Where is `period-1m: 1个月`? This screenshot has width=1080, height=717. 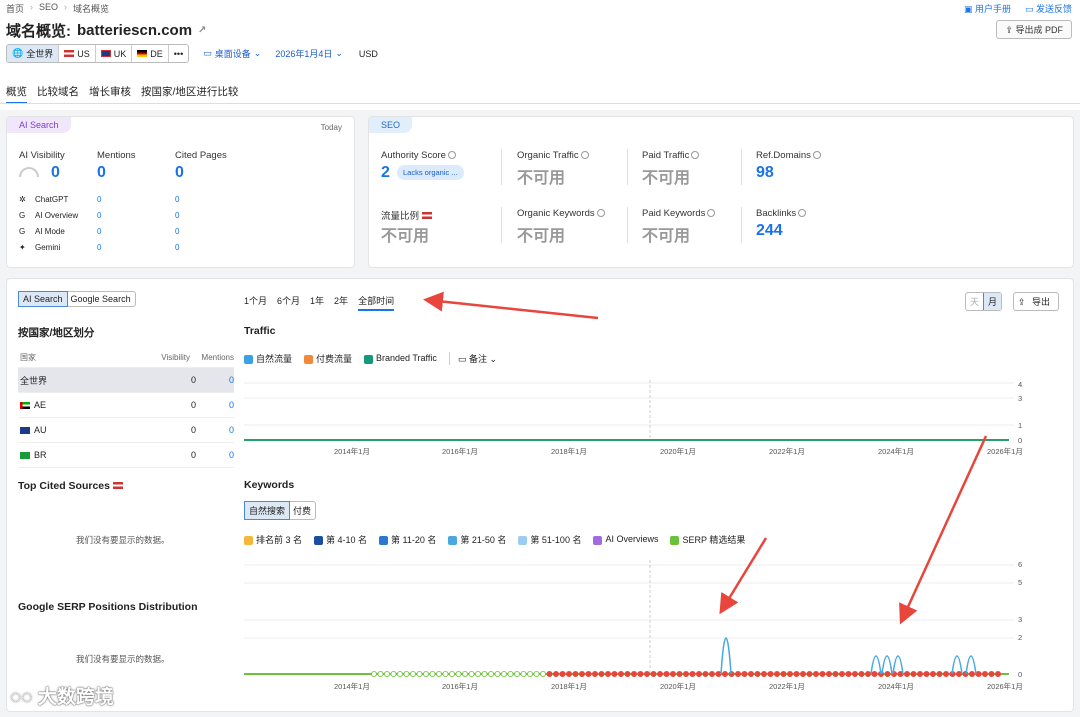
period-1m: 1个月 is located at coordinates (255, 302).